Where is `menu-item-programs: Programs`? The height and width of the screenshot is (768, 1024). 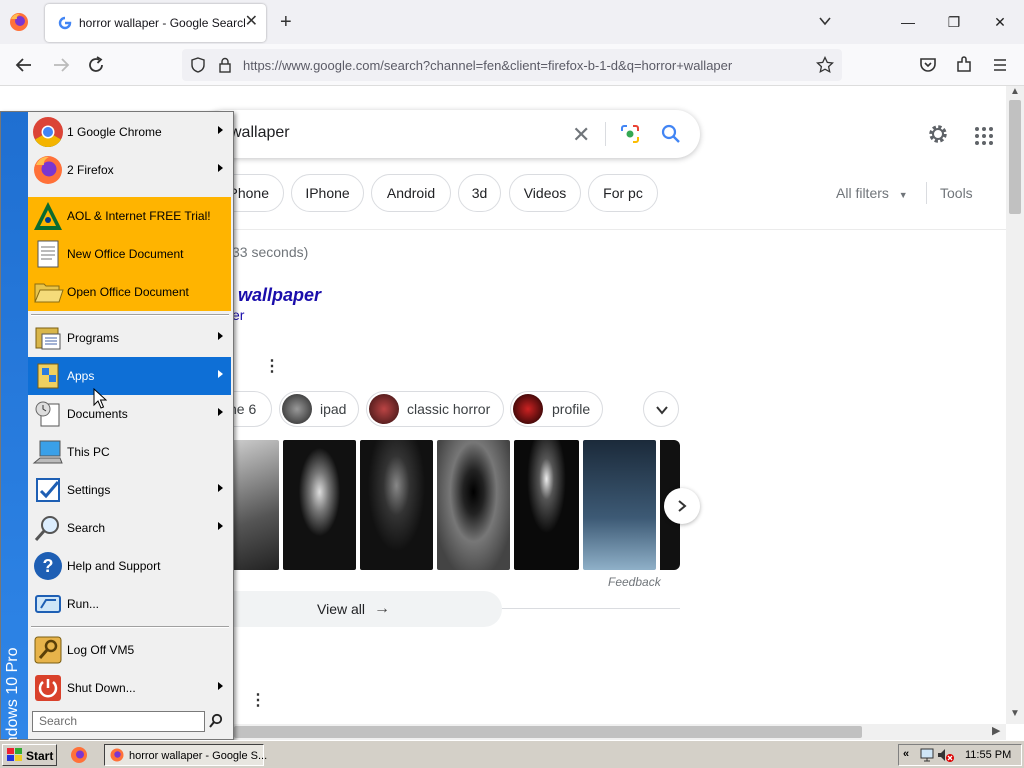 menu-item-programs: Programs is located at coordinates (129, 338).